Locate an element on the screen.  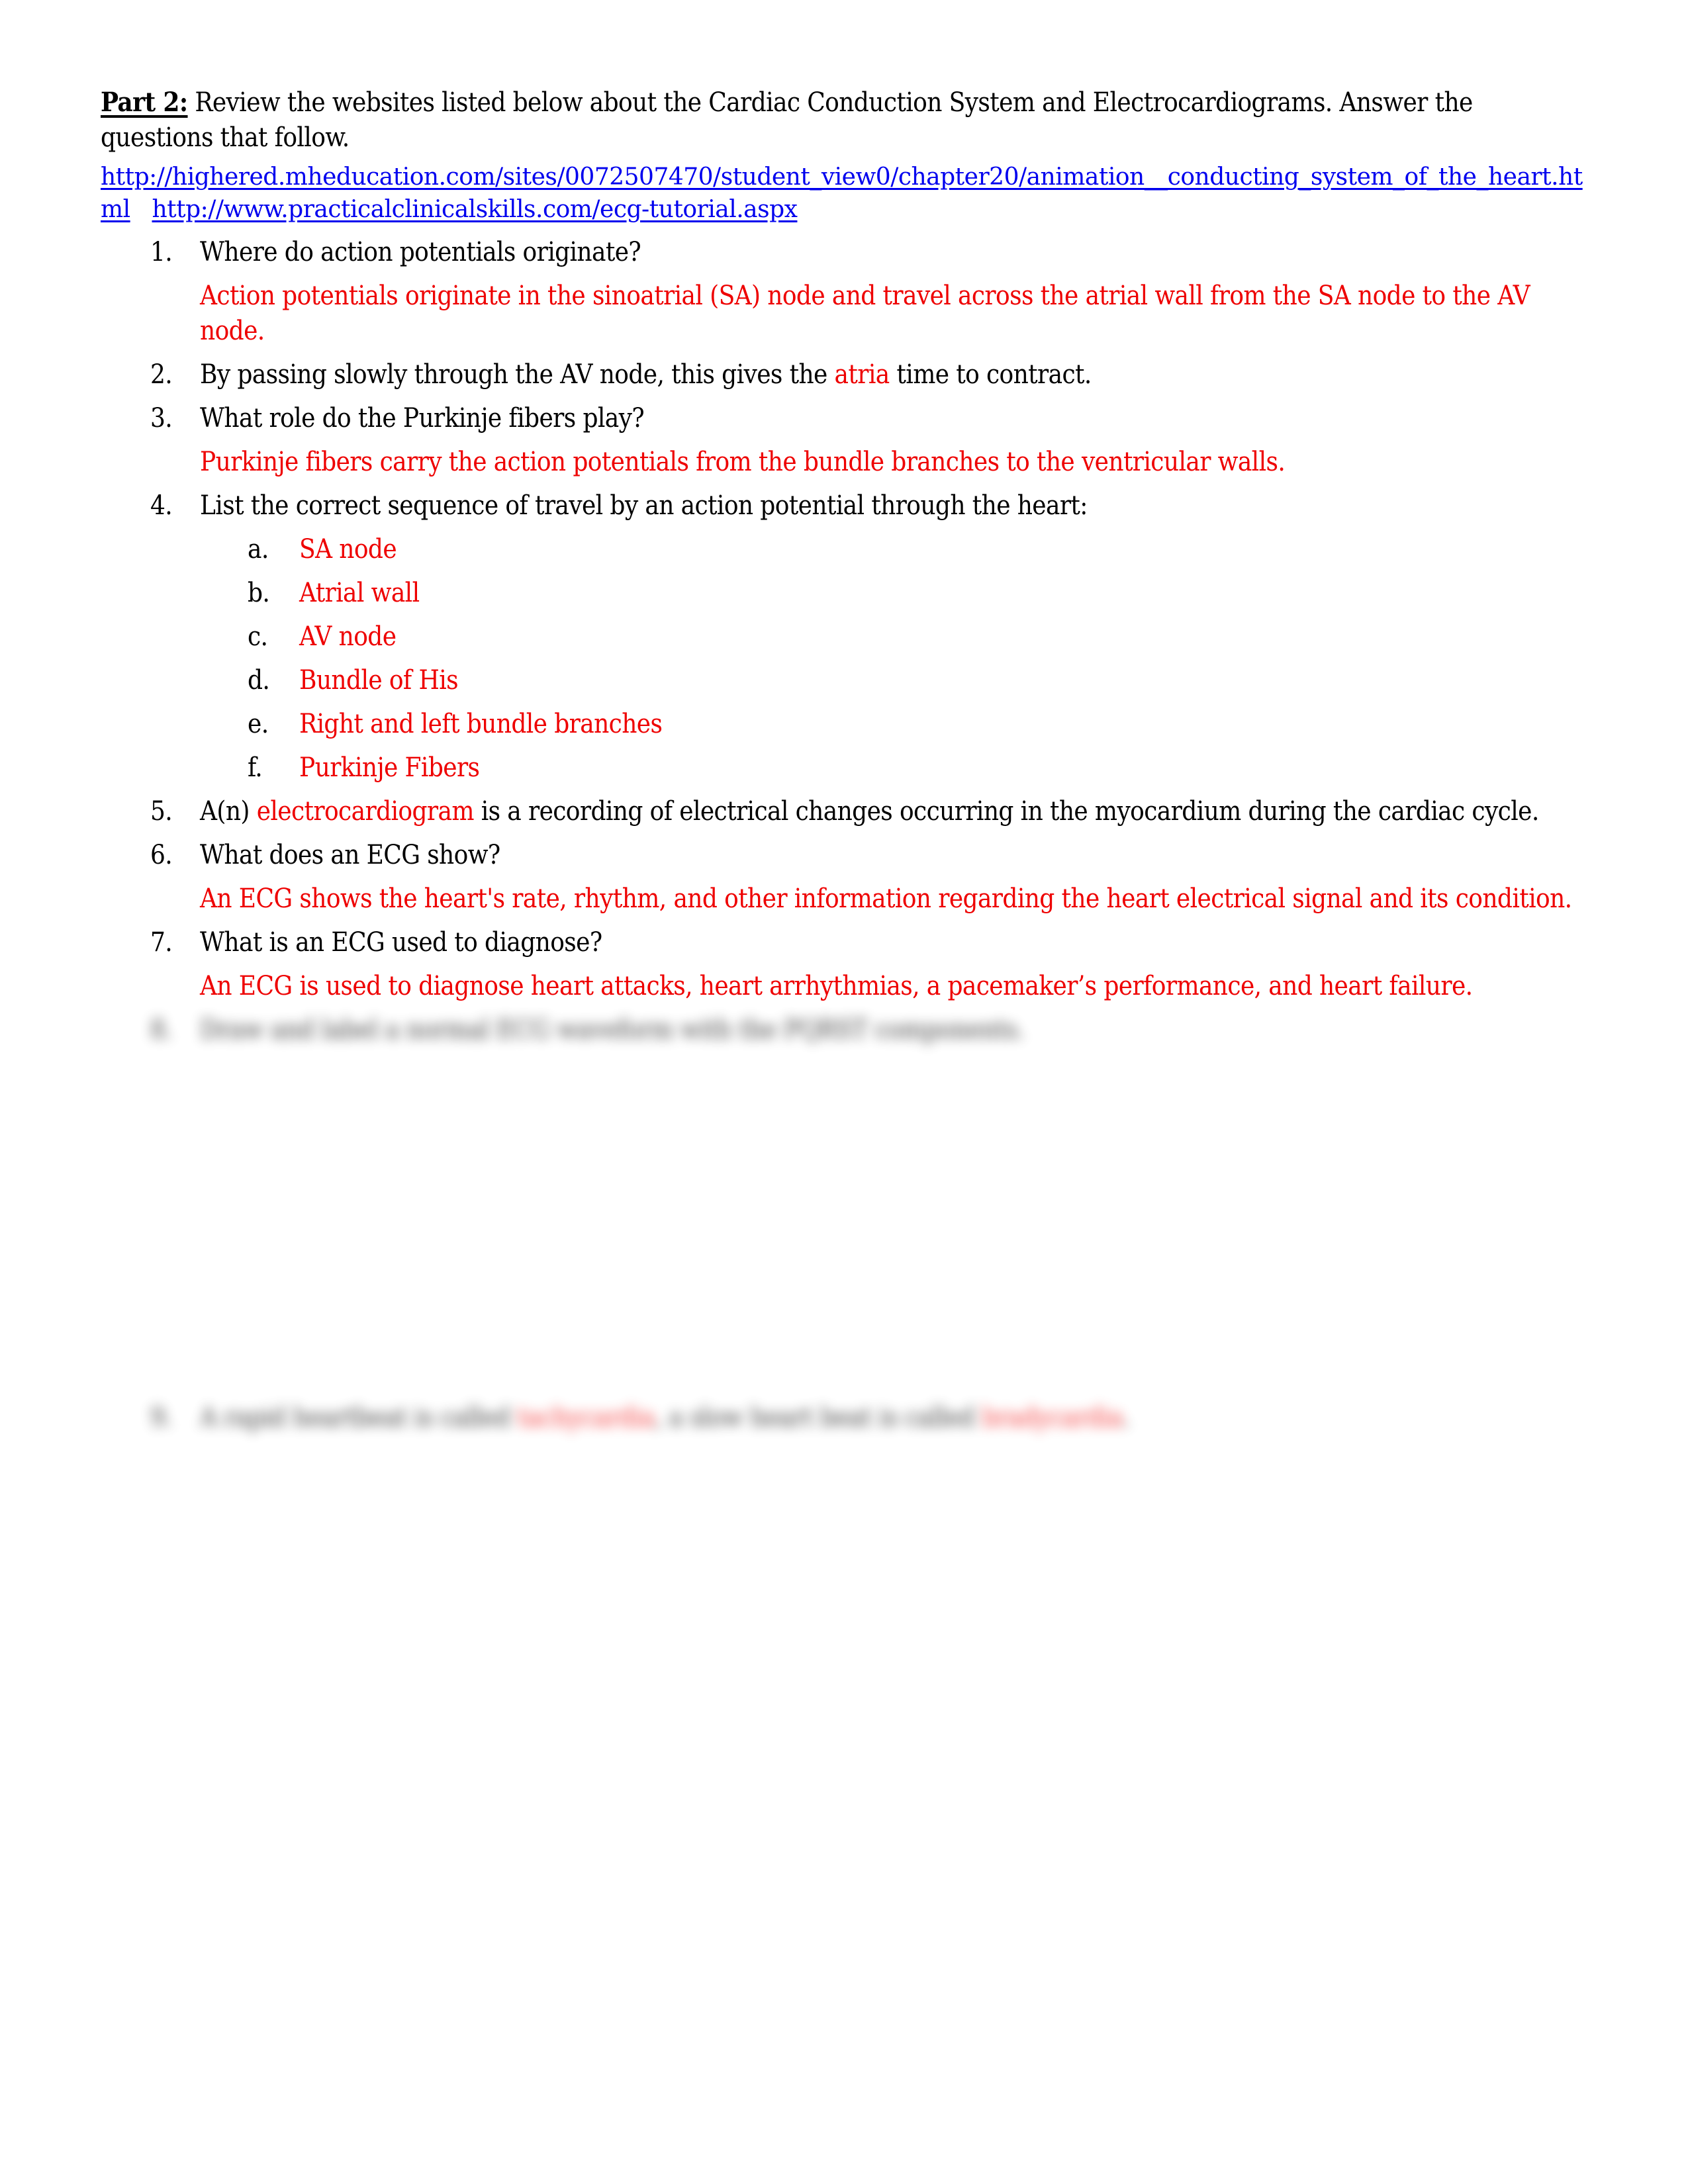
sequence-value: Atrial wall is located at coordinates (359, 593).